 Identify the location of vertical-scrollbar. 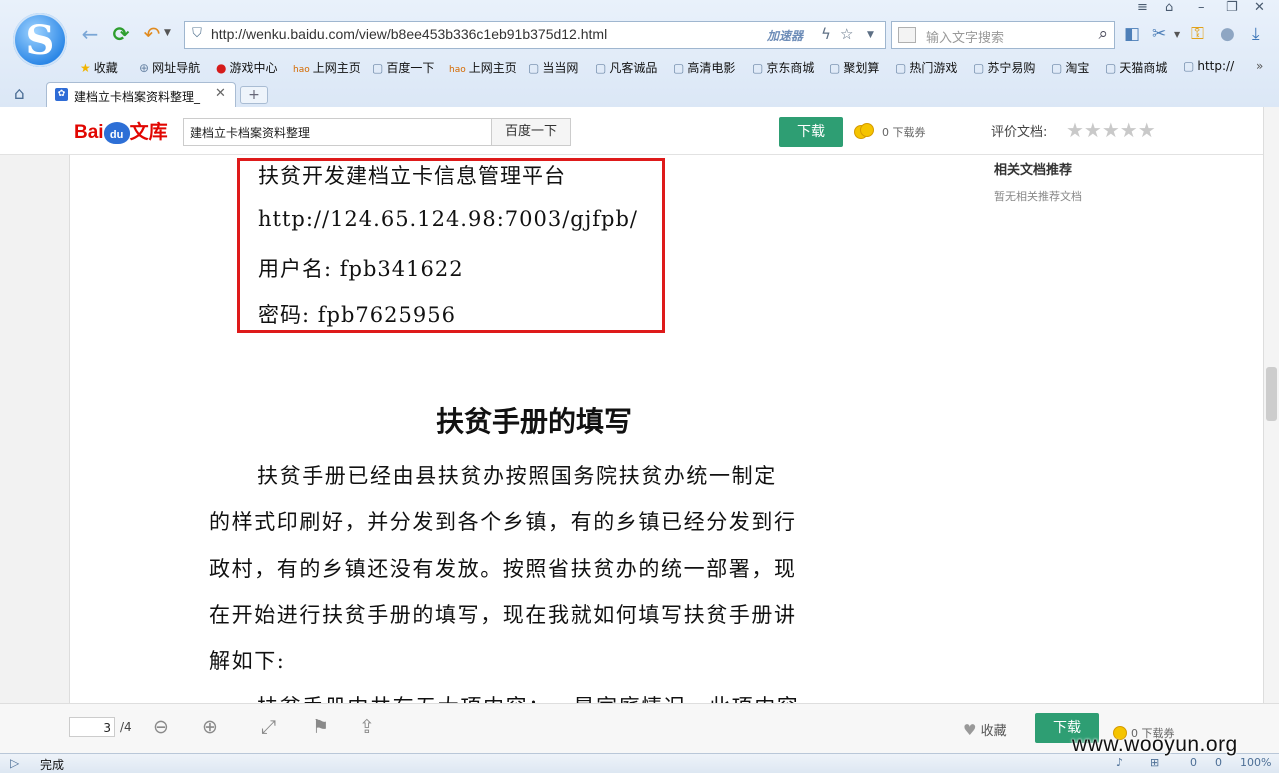
(1271, 405).